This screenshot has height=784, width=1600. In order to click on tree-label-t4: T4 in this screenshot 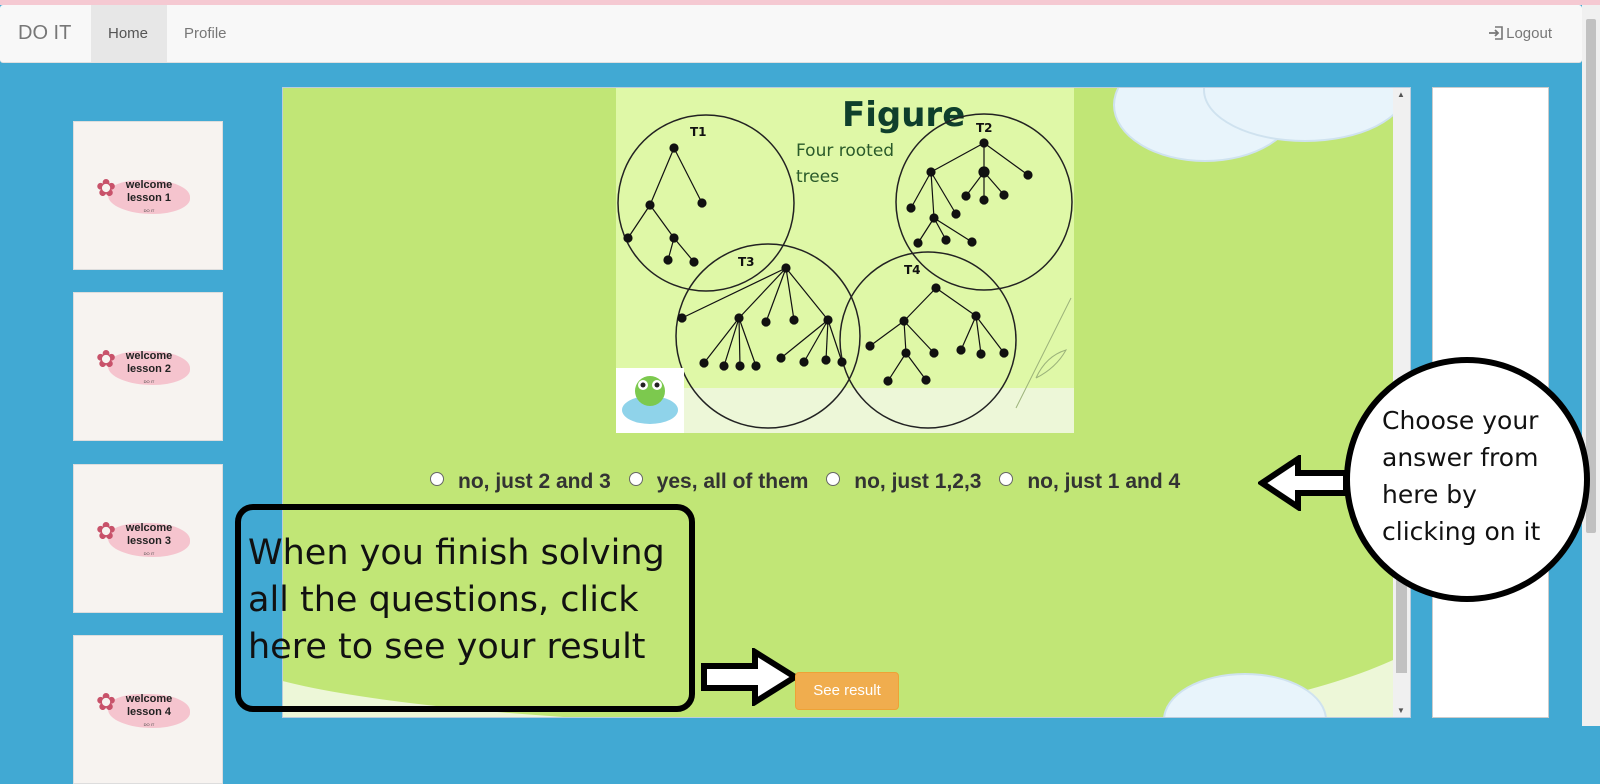, I will do `click(912, 270)`.